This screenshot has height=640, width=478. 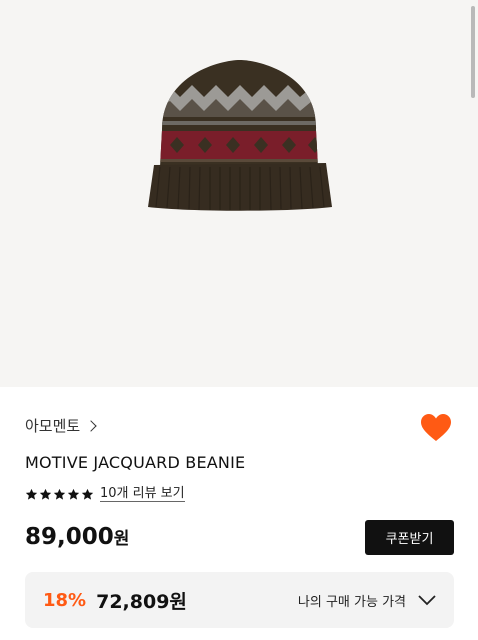 I want to click on my-price-box: 18% 72,809원 나의 구매 가능 가격, so click(x=239, y=600).